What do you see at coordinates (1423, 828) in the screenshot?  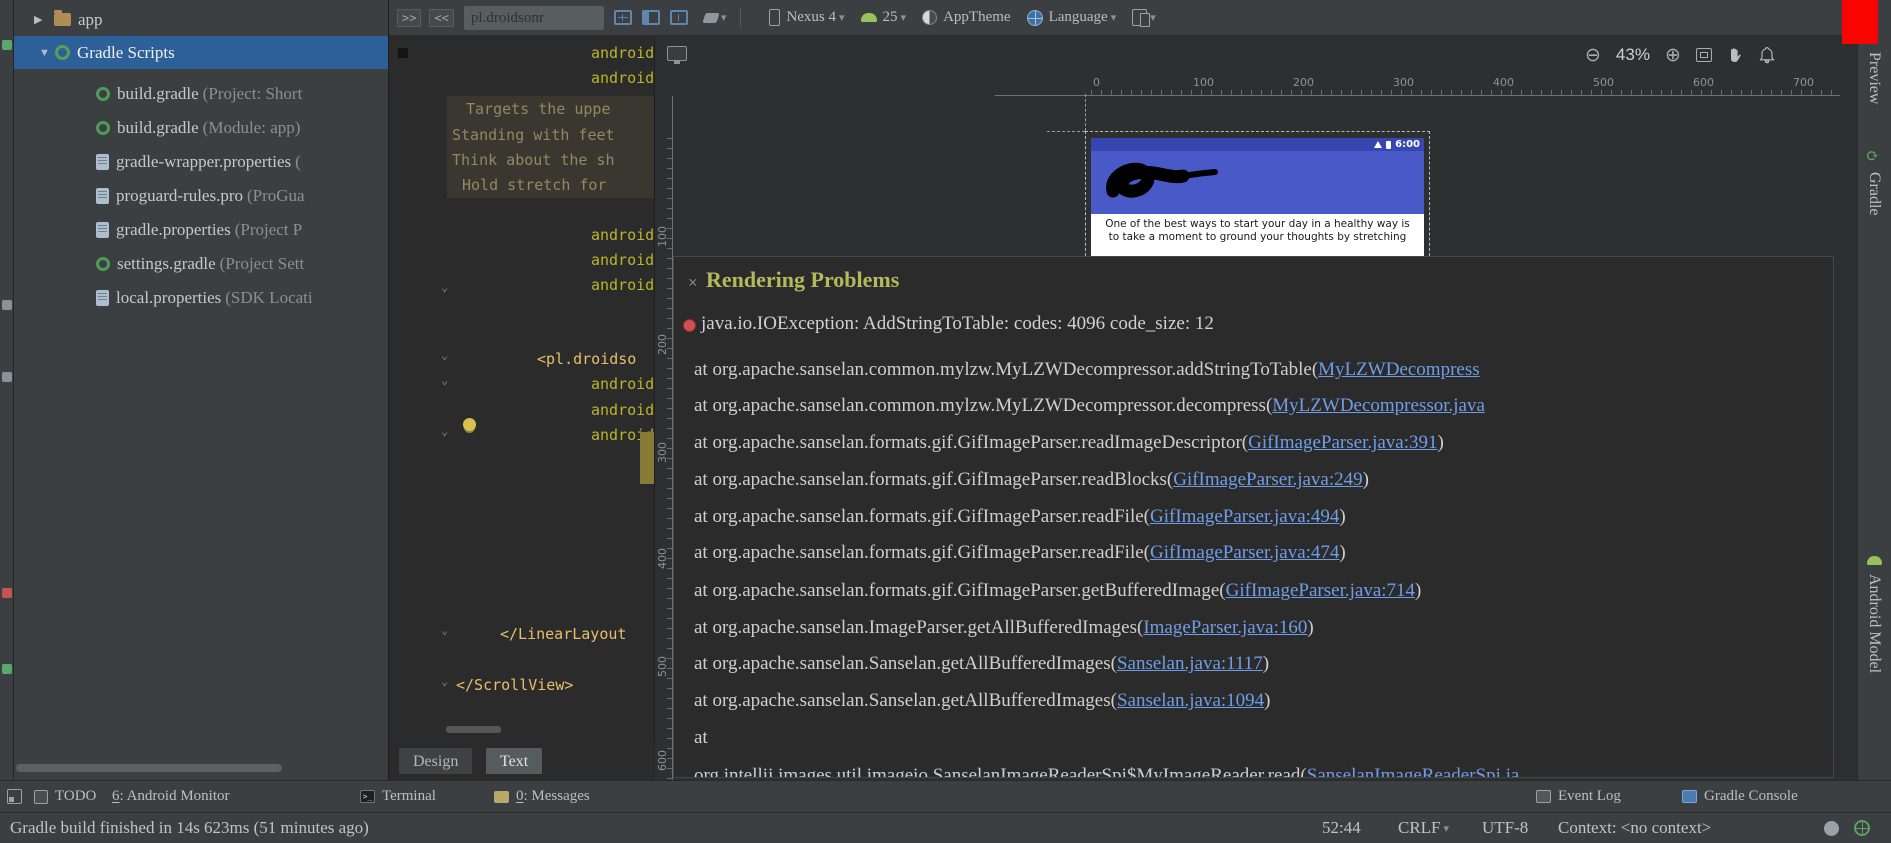 I see `line-separator-selector: CRLF ▾` at bounding box center [1423, 828].